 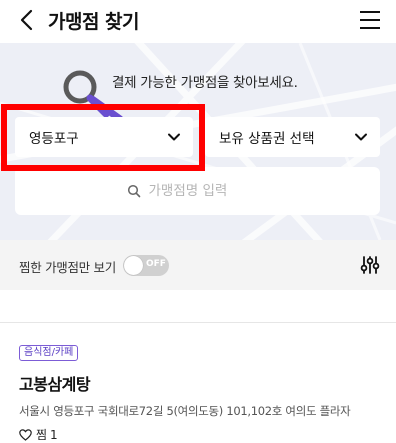 I want to click on hamburger-menu-icon, so click(x=370, y=20).